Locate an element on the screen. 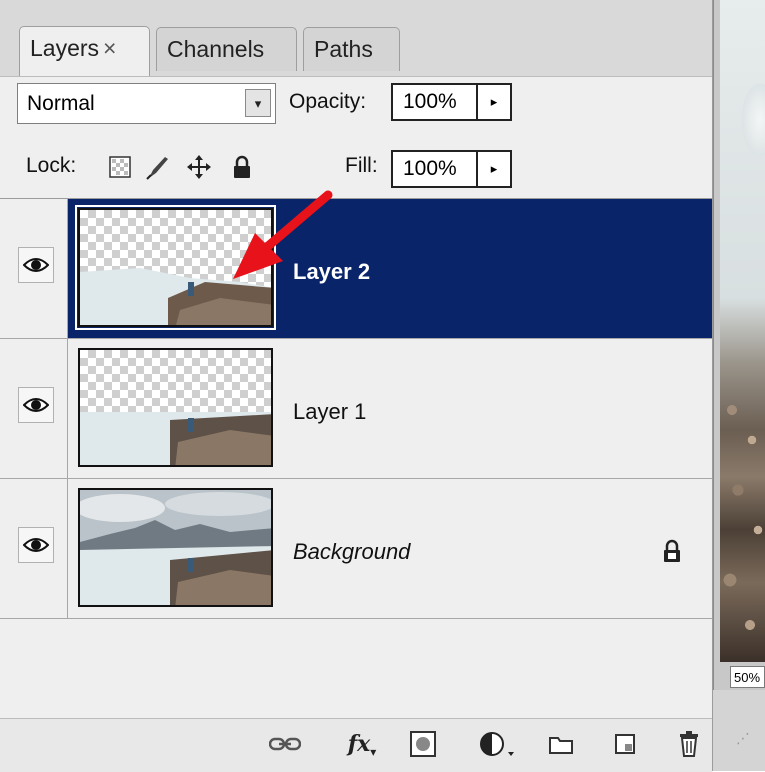  lock-image-icon is located at coordinates (158, 167).